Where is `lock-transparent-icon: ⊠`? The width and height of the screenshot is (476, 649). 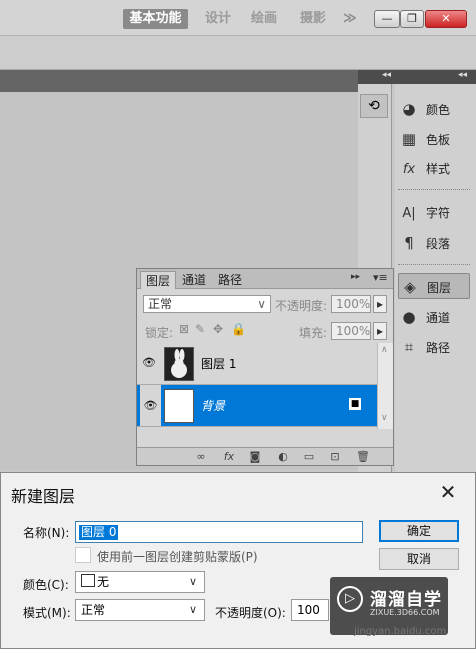 lock-transparent-icon: ⊠ is located at coordinates (184, 329).